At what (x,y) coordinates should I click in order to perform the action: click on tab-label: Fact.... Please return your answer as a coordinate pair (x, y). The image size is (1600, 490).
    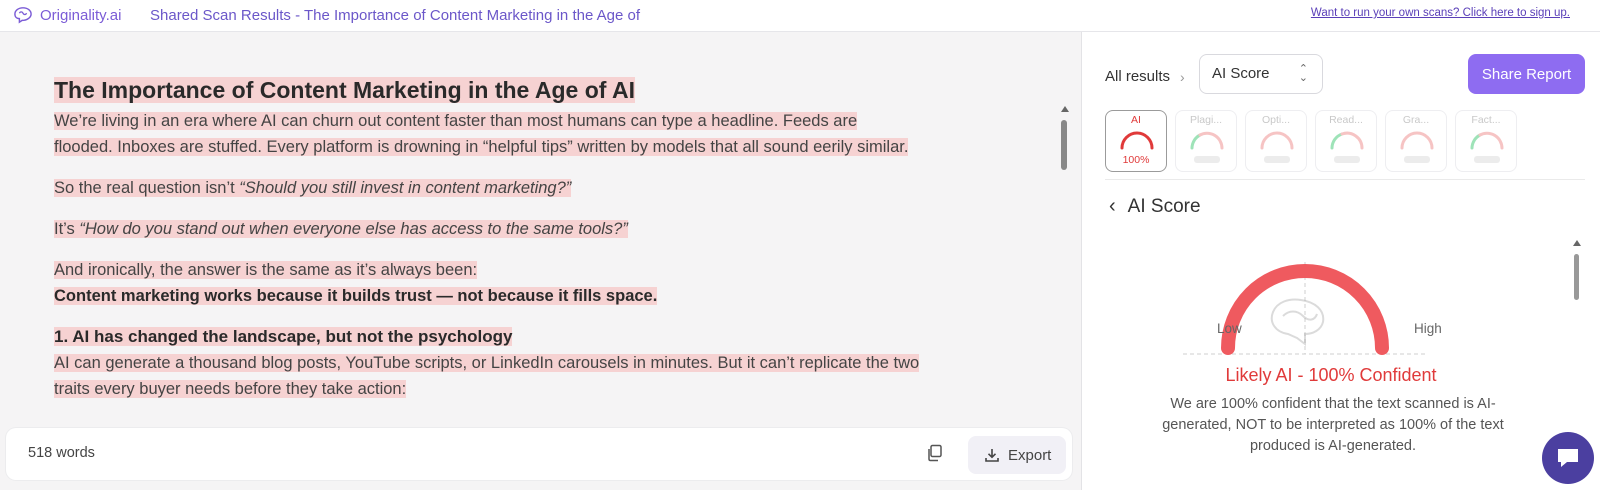
    Looking at the image, I should click on (1486, 120).